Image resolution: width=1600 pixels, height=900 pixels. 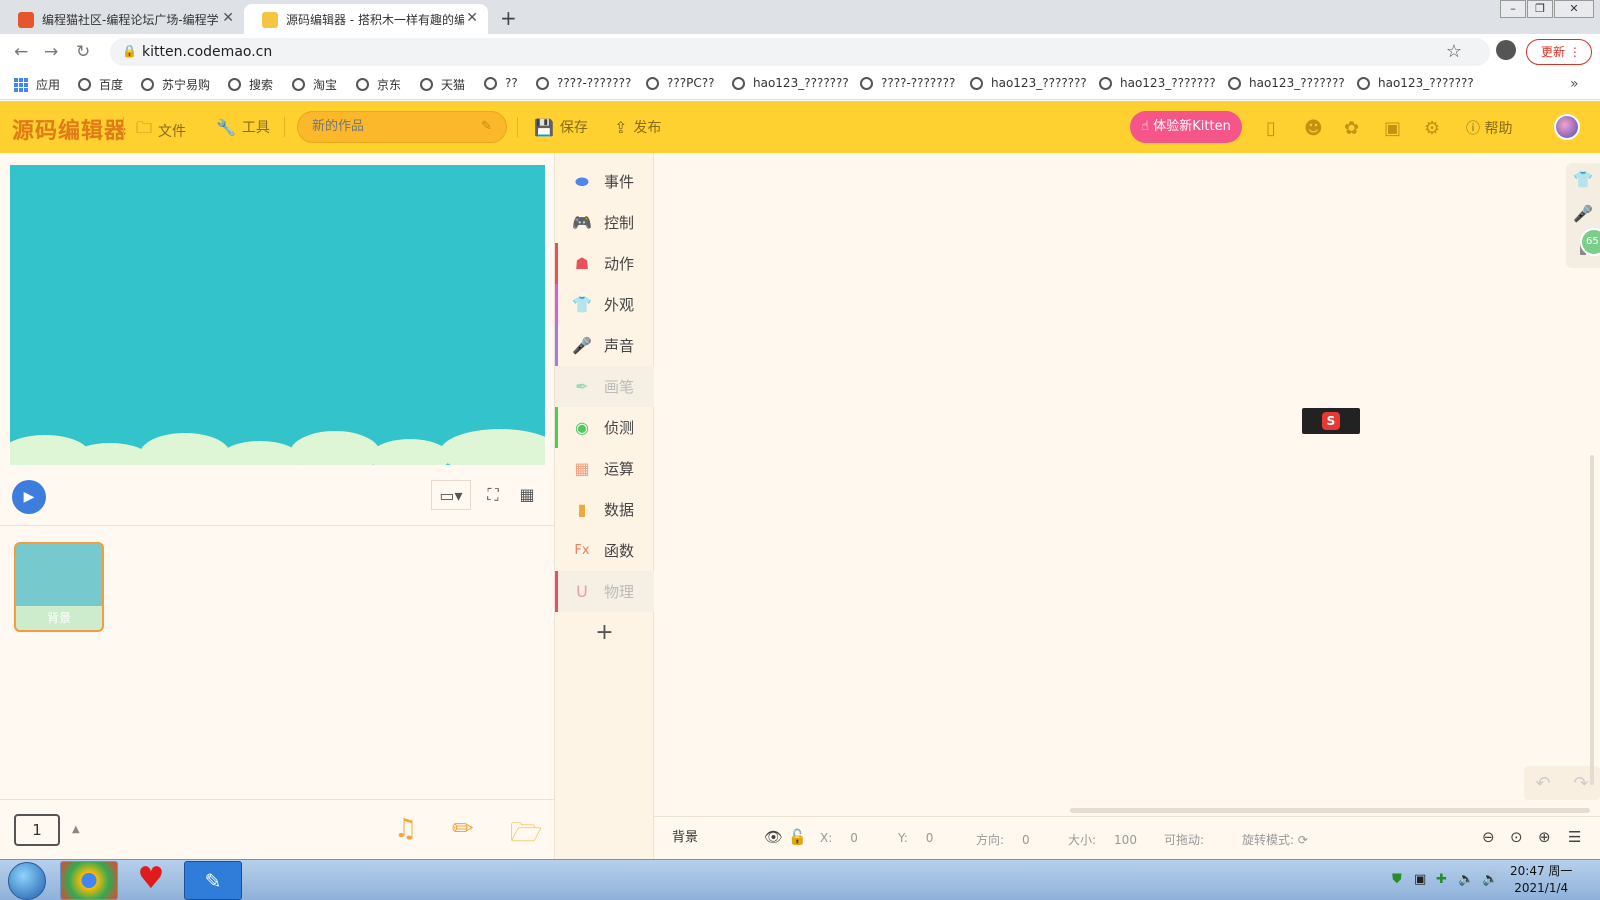 What do you see at coordinates (493, 495) in the screenshot?
I see `fullscreen-icon: ⛶` at bounding box center [493, 495].